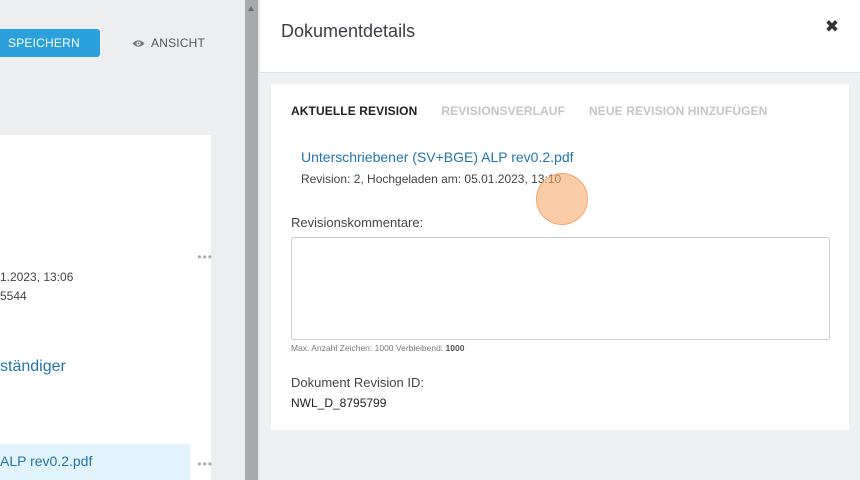 This screenshot has width=860, height=480. What do you see at coordinates (367, 348) in the screenshot?
I see `char-hint-prefix: Max. Anzahl Zeichen: 1000 Verbleibend:` at bounding box center [367, 348].